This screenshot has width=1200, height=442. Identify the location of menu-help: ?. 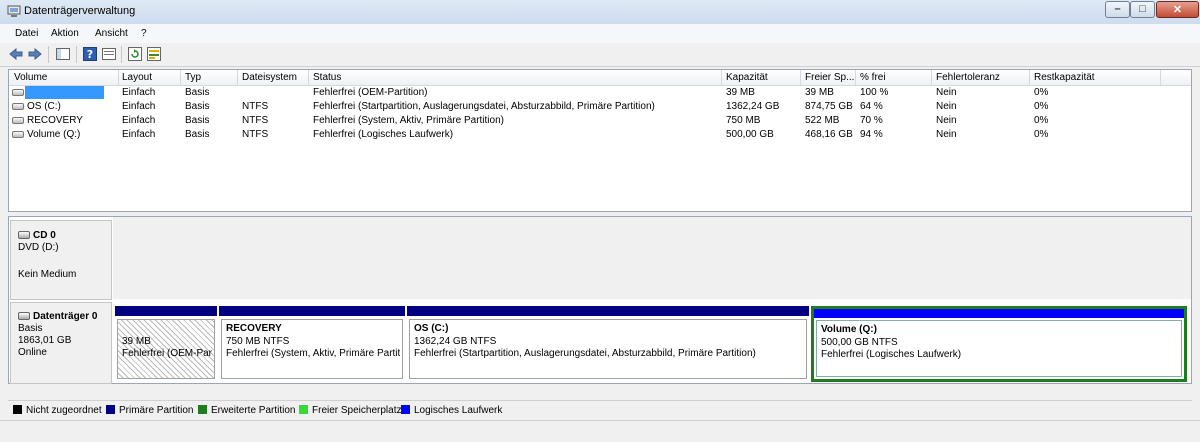
(144, 33).